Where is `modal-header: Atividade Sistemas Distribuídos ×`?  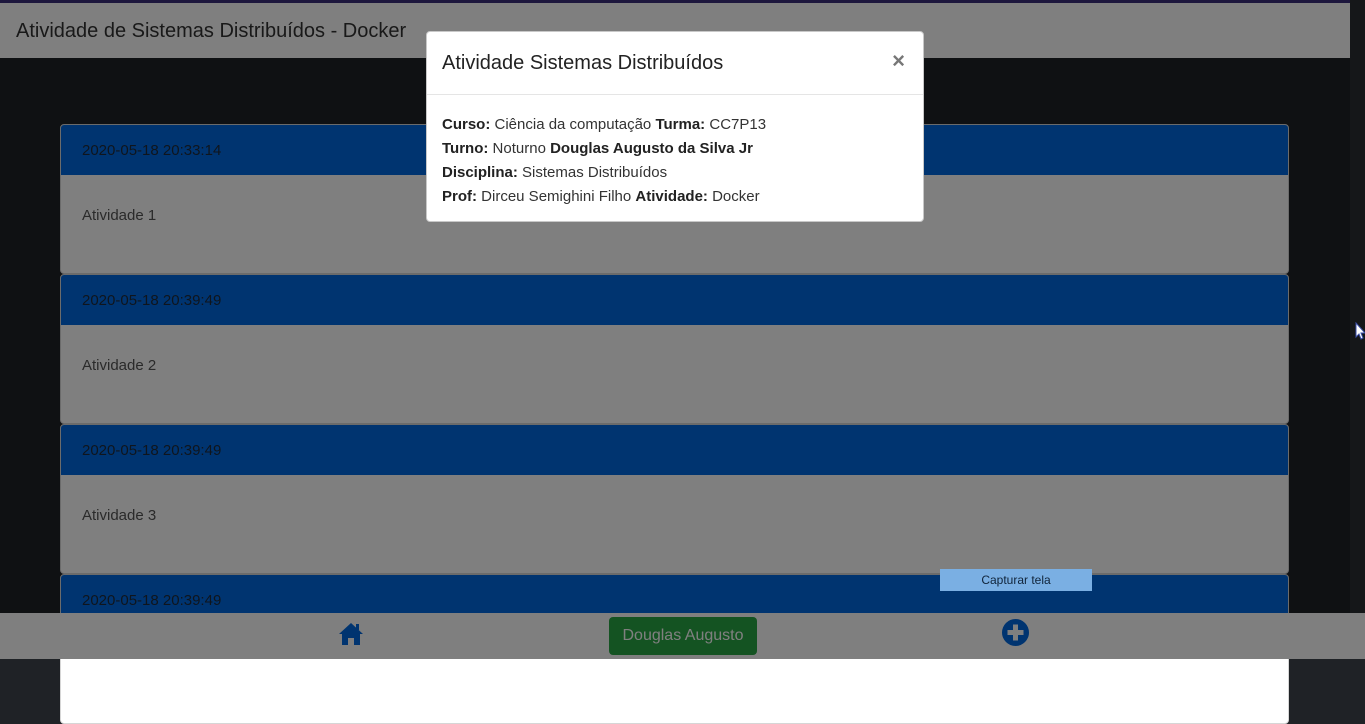
modal-header: Atividade Sistemas Distribuídos × is located at coordinates (675, 63).